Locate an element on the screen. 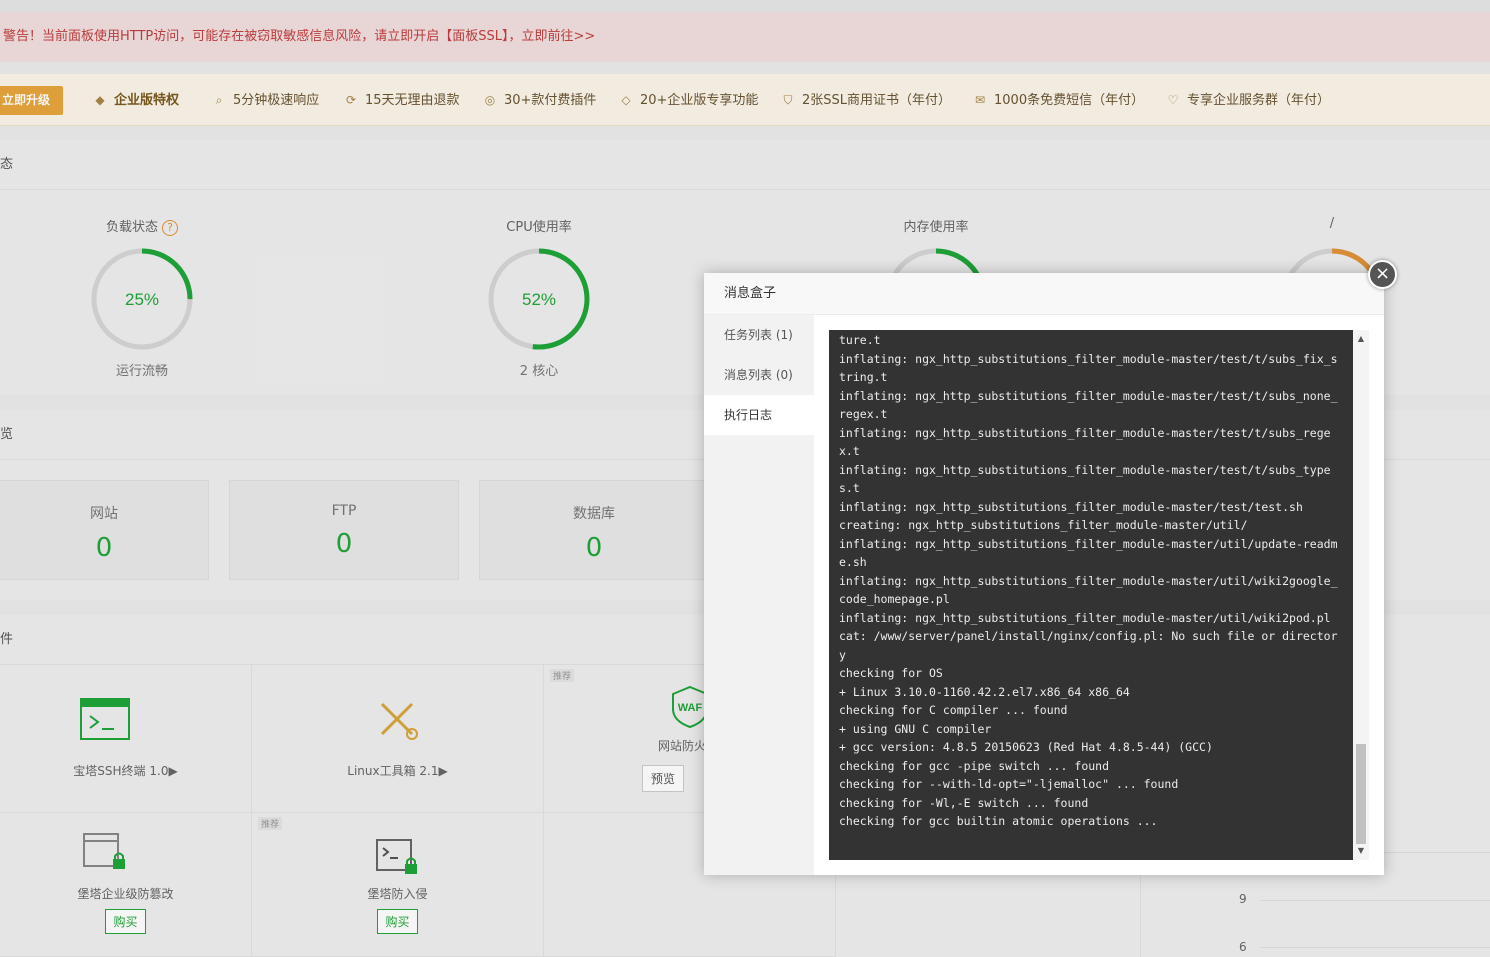  help-icon: ? is located at coordinates (170, 227).